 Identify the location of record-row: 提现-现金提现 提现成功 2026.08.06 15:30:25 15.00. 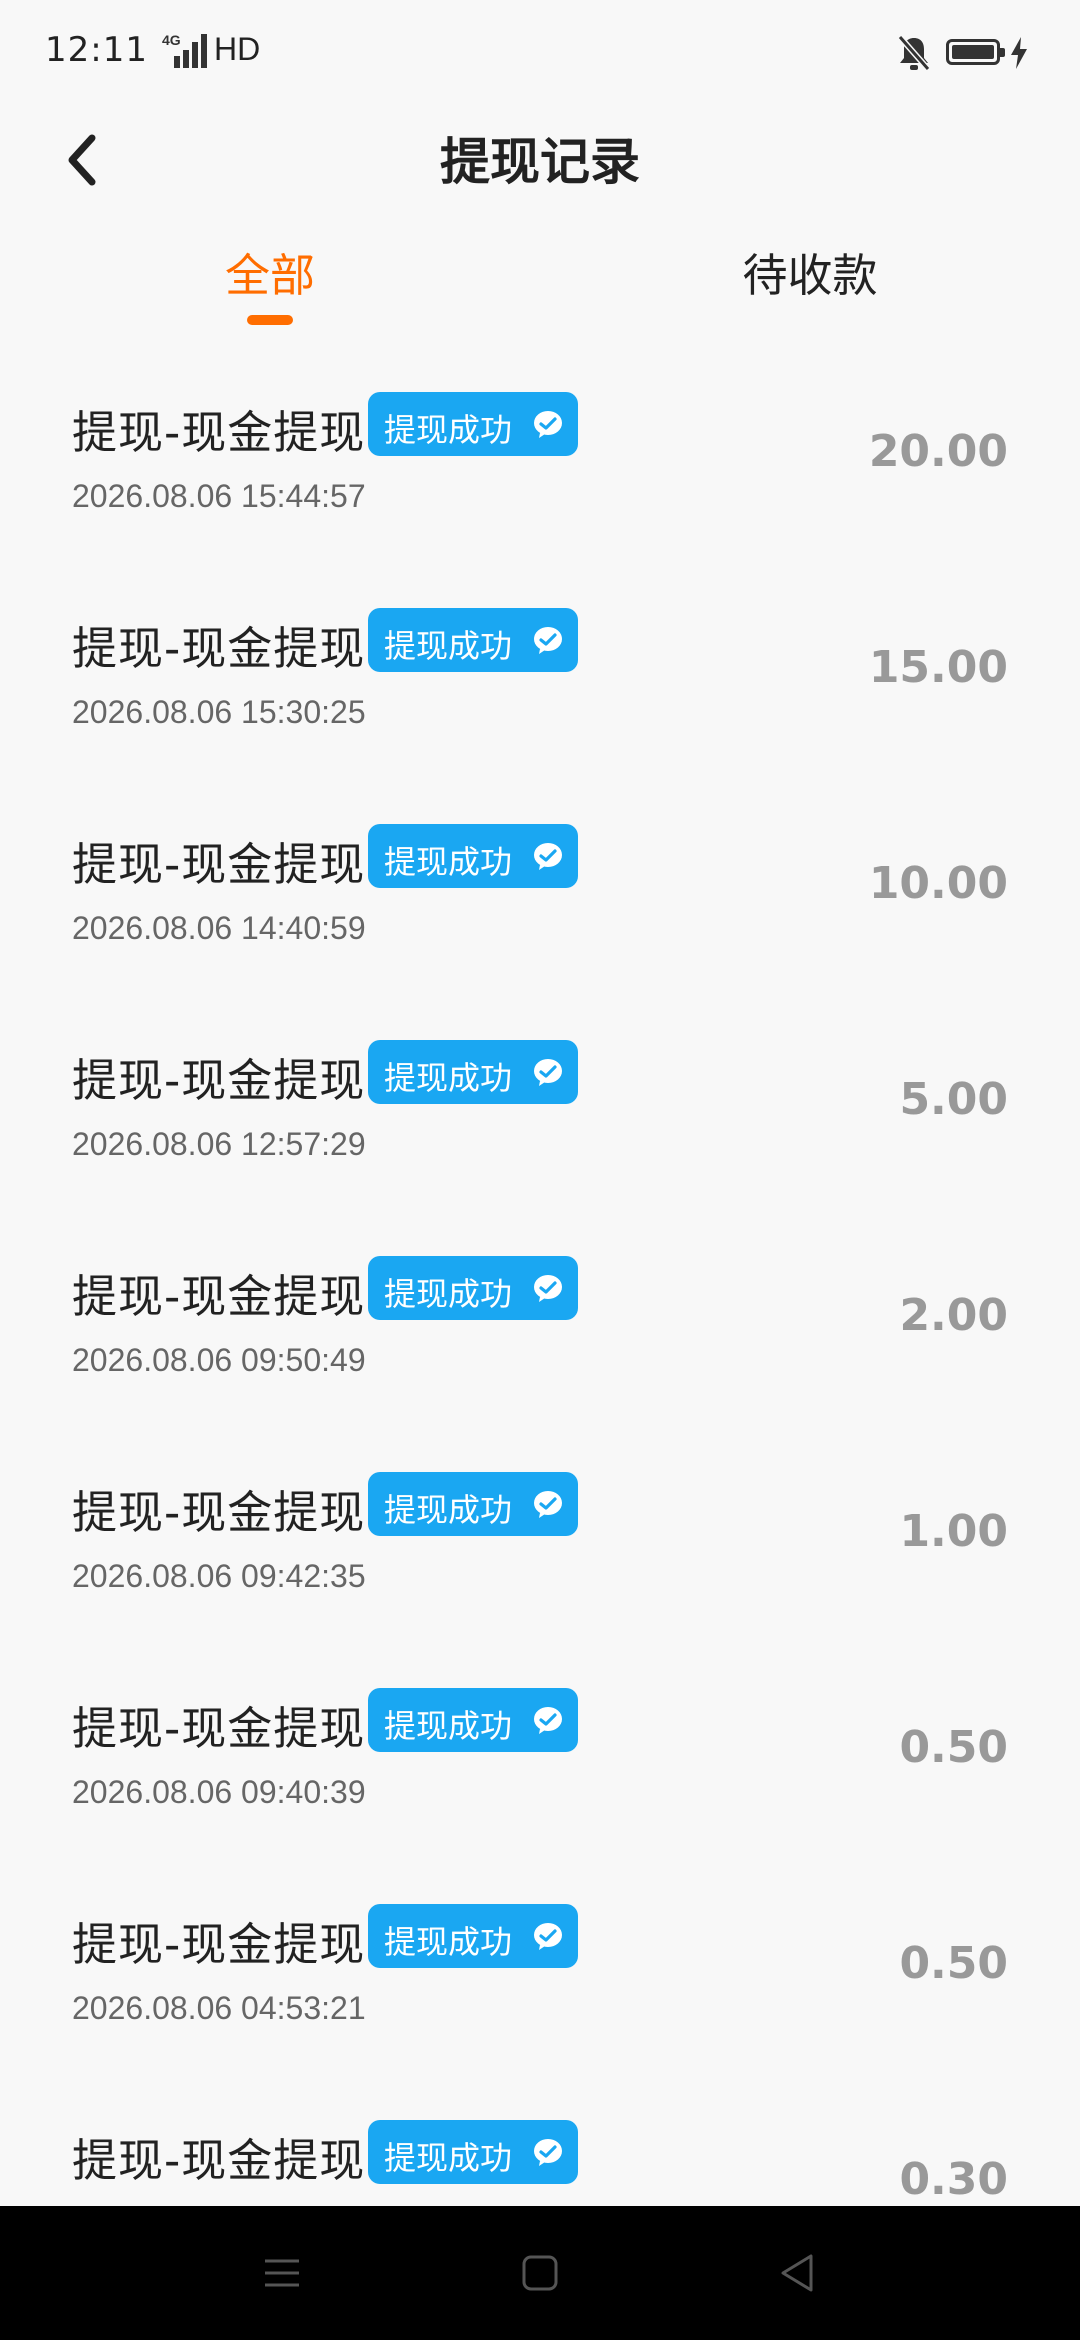
(540, 684).